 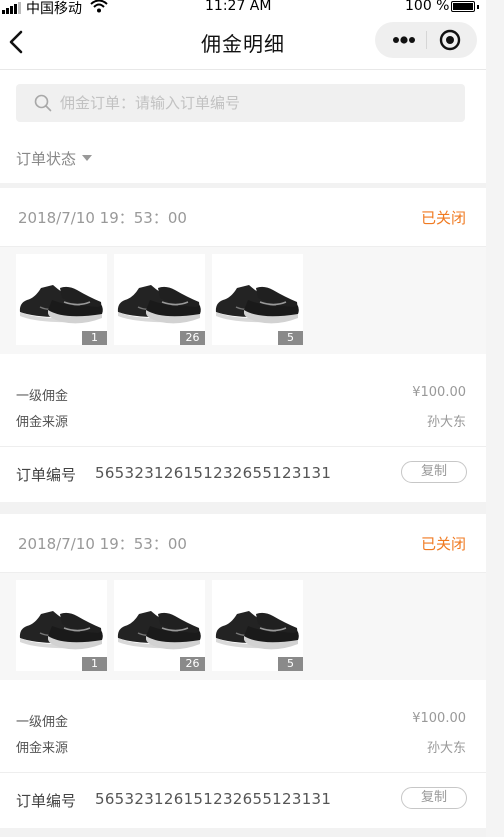 What do you see at coordinates (450, 40) in the screenshot?
I see `close-mini-program-icon` at bounding box center [450, 40].